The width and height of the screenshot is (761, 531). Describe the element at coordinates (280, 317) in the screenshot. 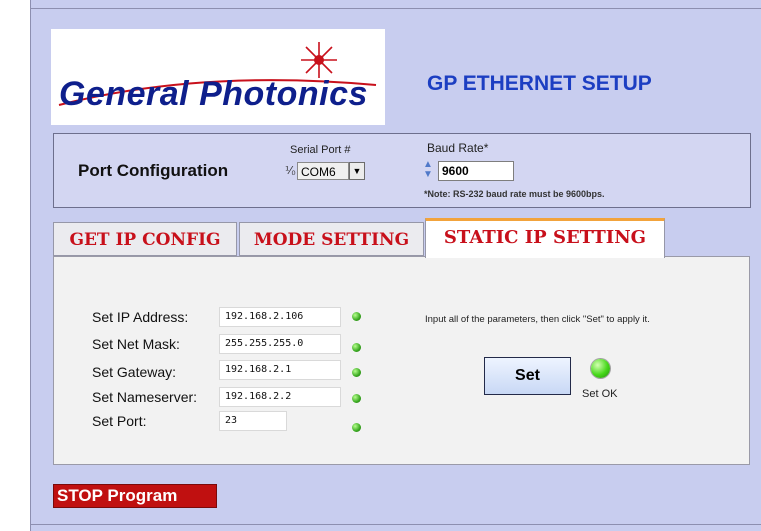

I see `ip-address-field: 192.168.2.106` at that location.